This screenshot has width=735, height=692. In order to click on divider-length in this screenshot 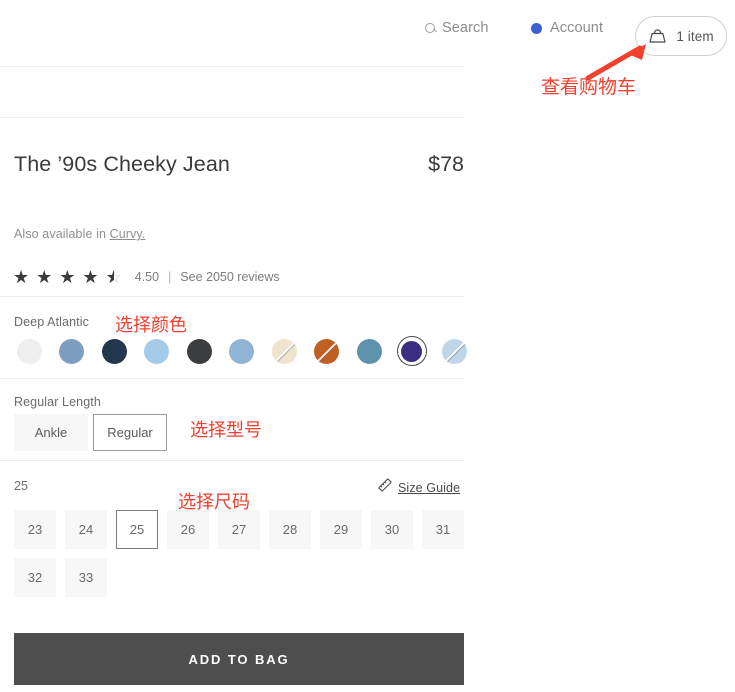, I will do `click(232, 460)`.